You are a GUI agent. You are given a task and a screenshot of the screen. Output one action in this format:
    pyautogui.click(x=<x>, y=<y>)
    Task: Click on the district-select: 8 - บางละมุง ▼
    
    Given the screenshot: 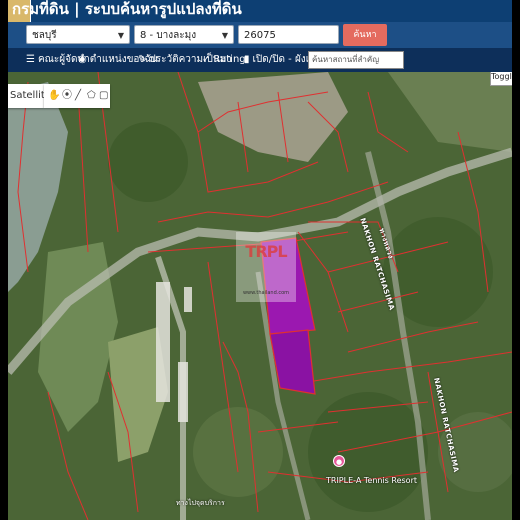 What is the action you would take?
    pyautogui.click(x=184, y=34)
    